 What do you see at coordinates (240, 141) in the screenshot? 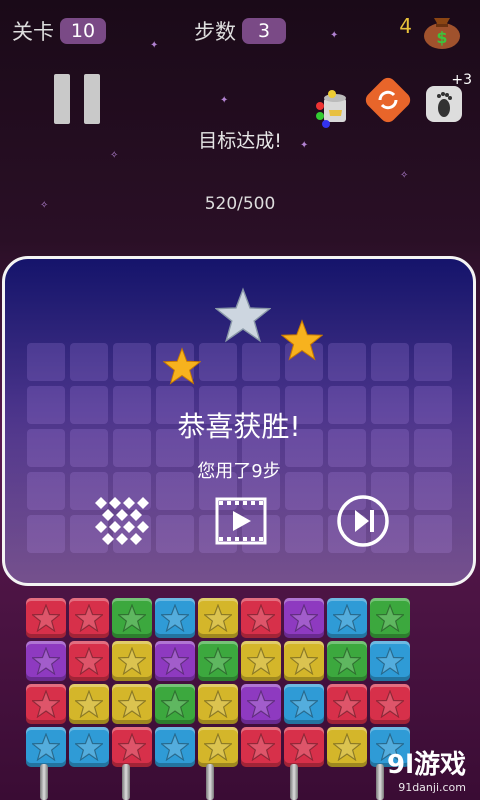
I see `goal-text: 目标达成!` at bounding box center [240, 141].